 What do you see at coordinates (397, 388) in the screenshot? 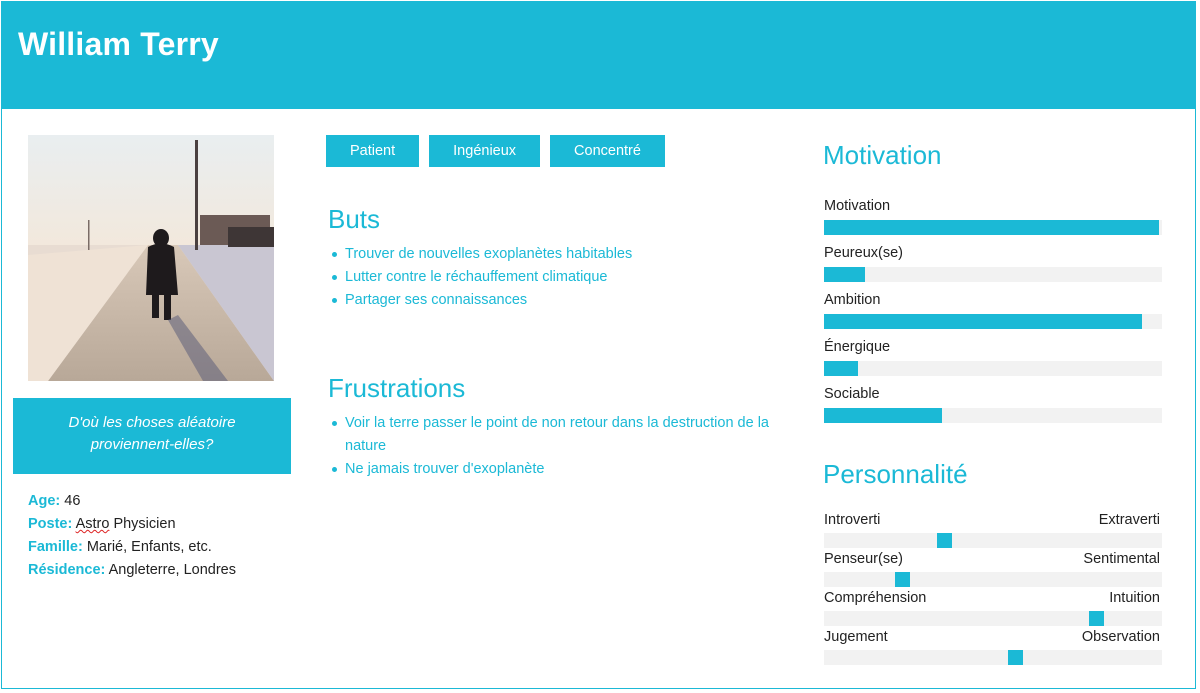
I see `frustrations-title: Frustrations` at bounding box center [397, 388].